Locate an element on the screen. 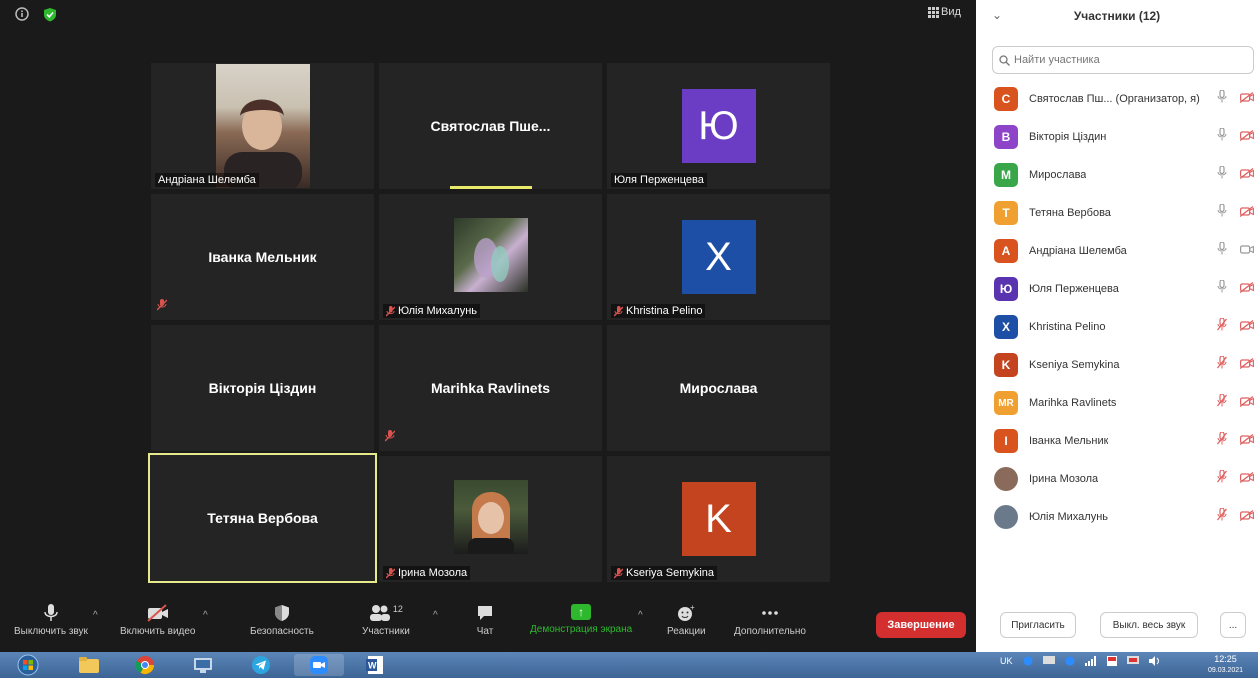  reactions-button: + Реакции is located at coordinates (686, 620).